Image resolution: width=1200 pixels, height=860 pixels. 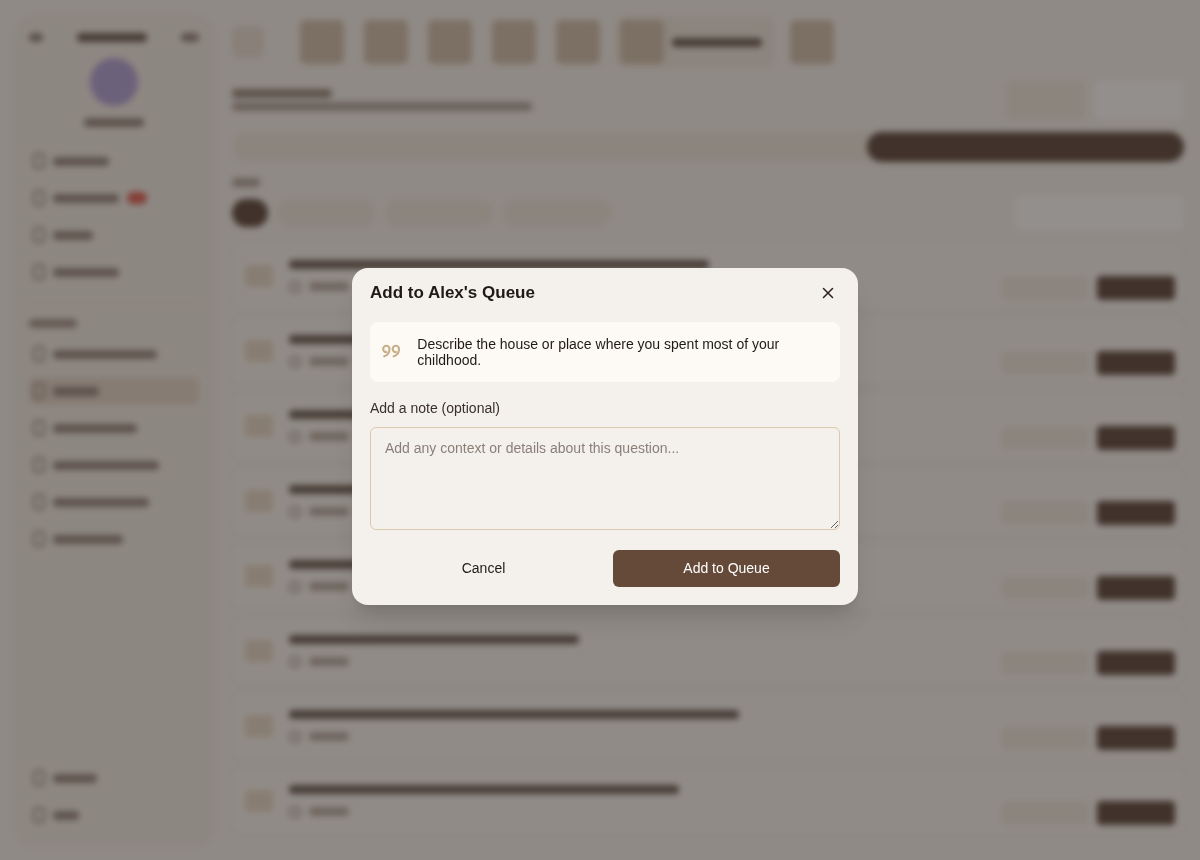 What do you see at coordinates (726, 568) in the screenshot?
I see `add-to-queue-button: Add to Queue` at bounding box center [726, 568].